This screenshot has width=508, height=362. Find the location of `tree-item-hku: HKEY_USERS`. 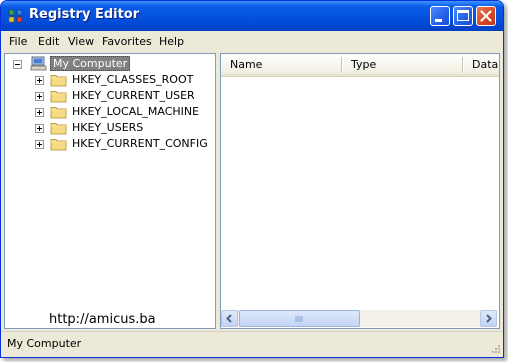

tree-item-hku: HKEY_USERS is located at coordinates (124, 128).